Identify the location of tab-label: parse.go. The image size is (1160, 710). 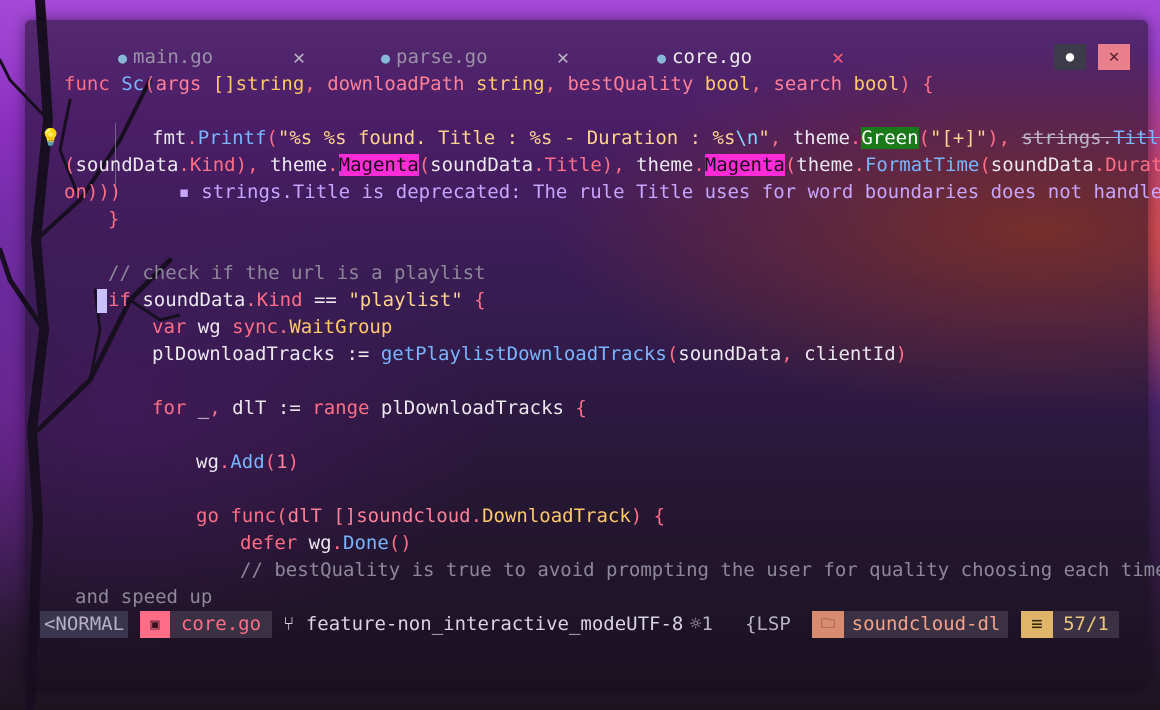
(442, 57).